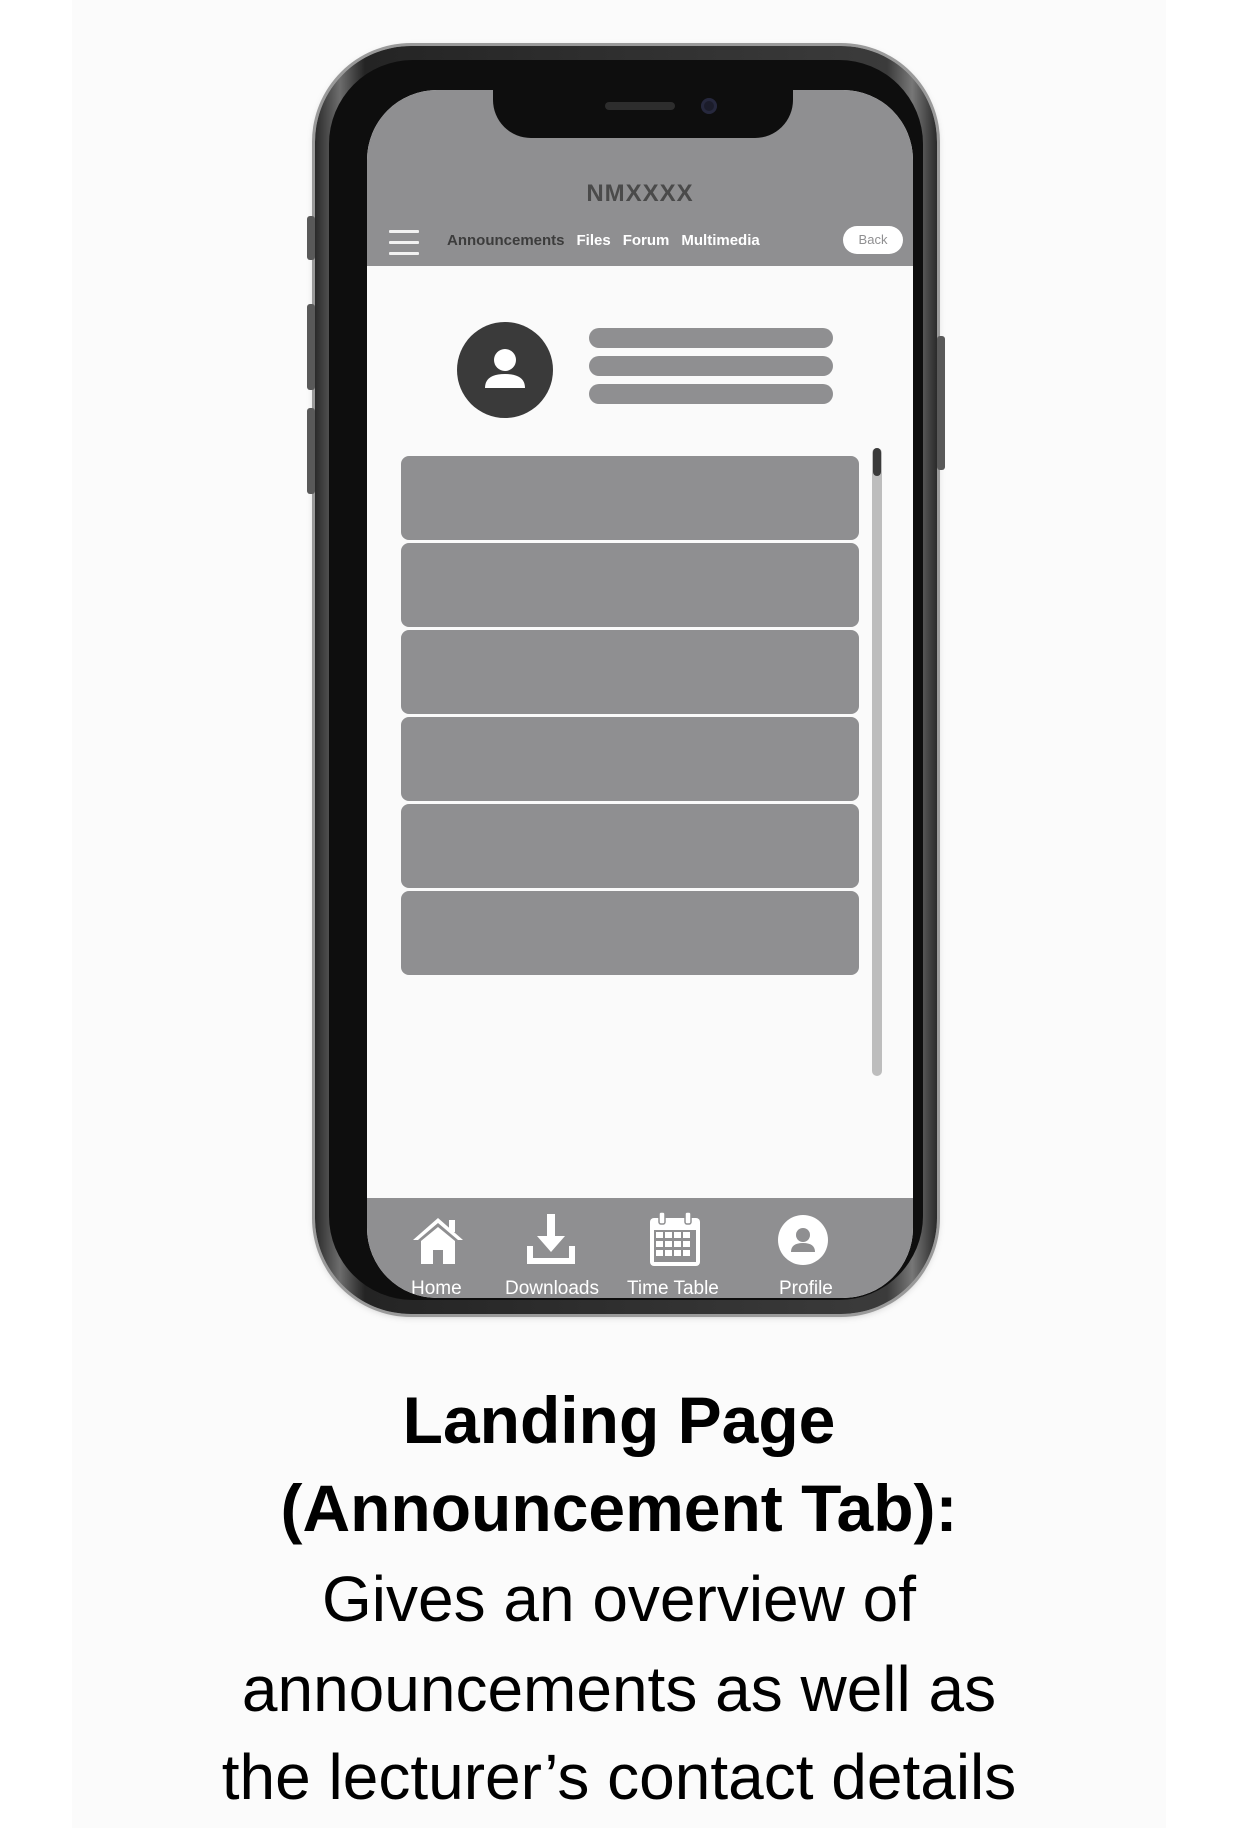 This screenshot has width=1238, height=1828. I want to click on lecturer-avatar, so click(505, 370).